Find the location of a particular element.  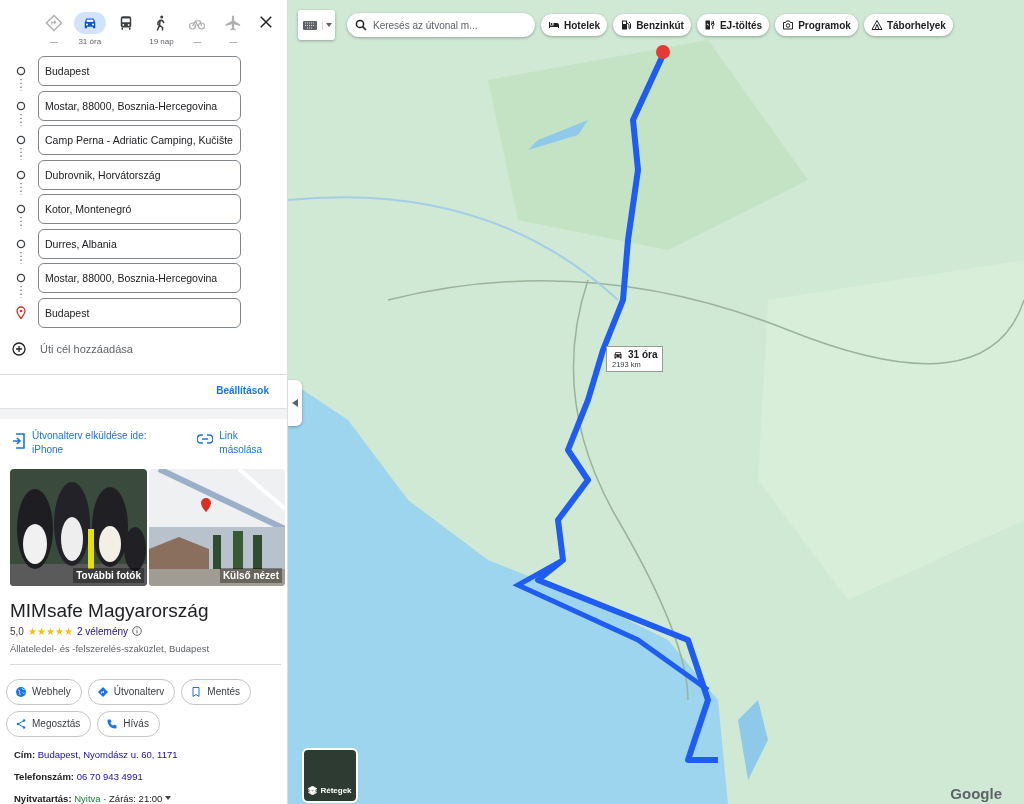

action-button: Webhely is located at coordinates (44, 691).